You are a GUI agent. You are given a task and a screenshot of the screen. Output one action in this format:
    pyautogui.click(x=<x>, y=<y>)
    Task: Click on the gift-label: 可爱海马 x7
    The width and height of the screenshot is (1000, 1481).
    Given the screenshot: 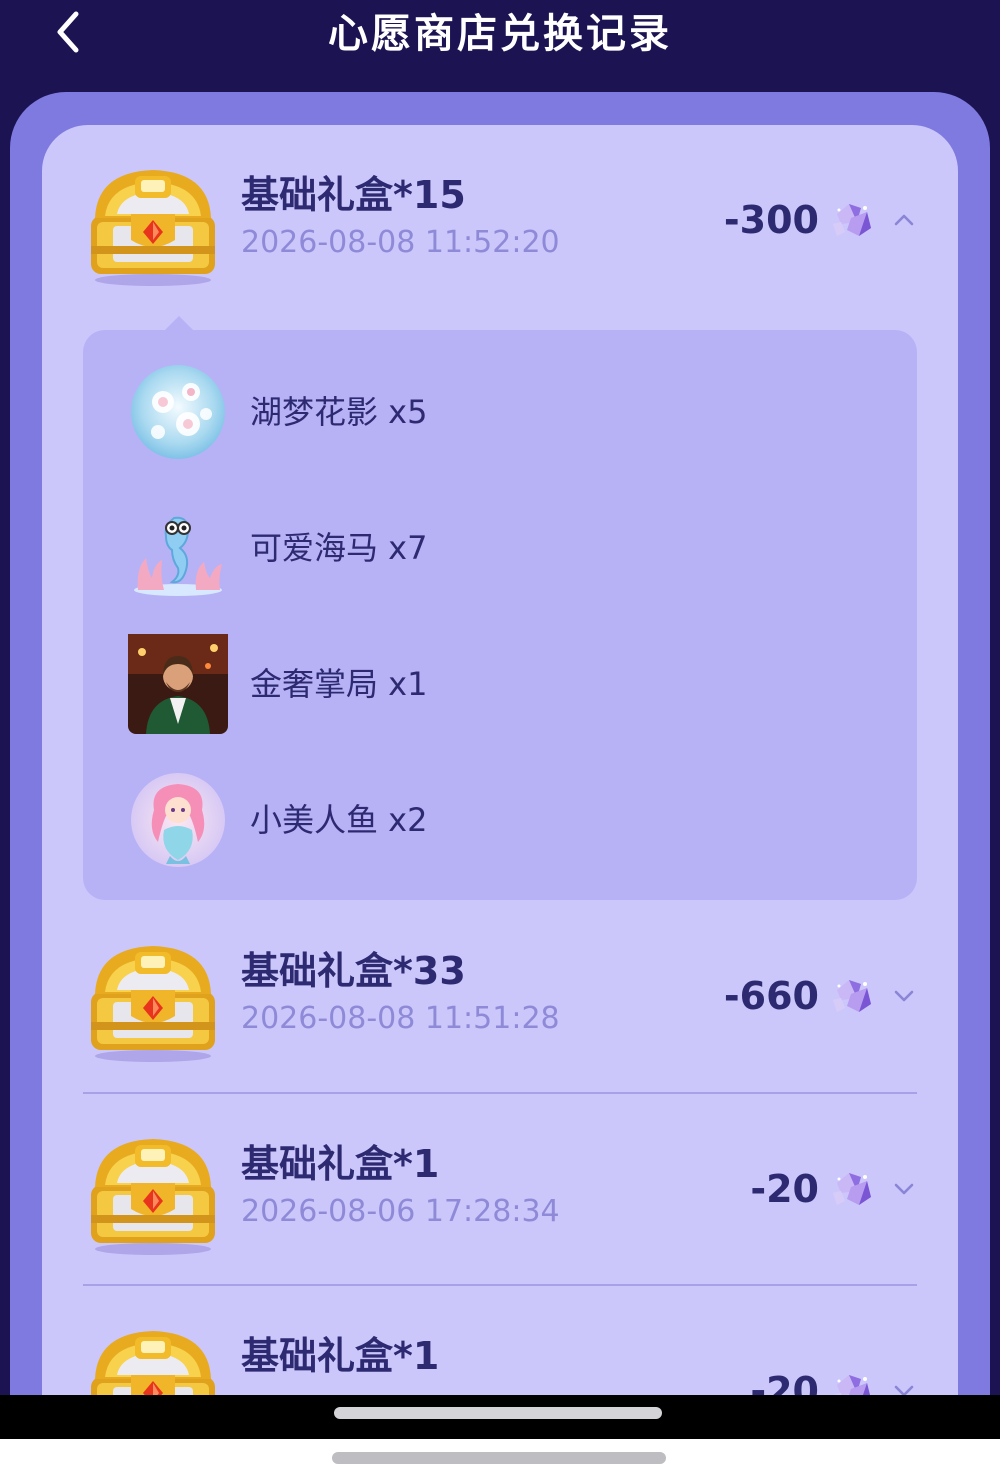 What is the action you would take?
    pyautogui.click(x=339, y=548)
    